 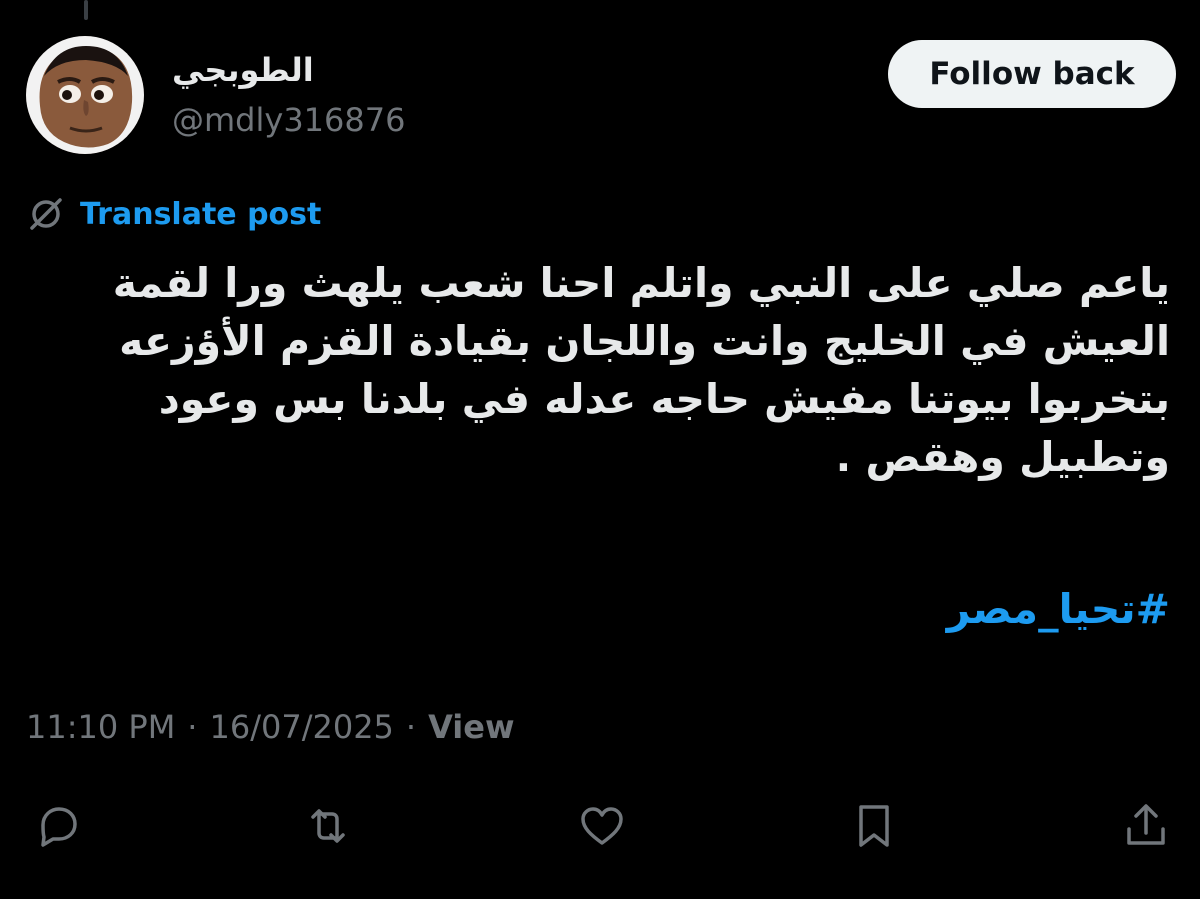 I want to click on translate-post-link: Translate post, so click(x=173, y=214).